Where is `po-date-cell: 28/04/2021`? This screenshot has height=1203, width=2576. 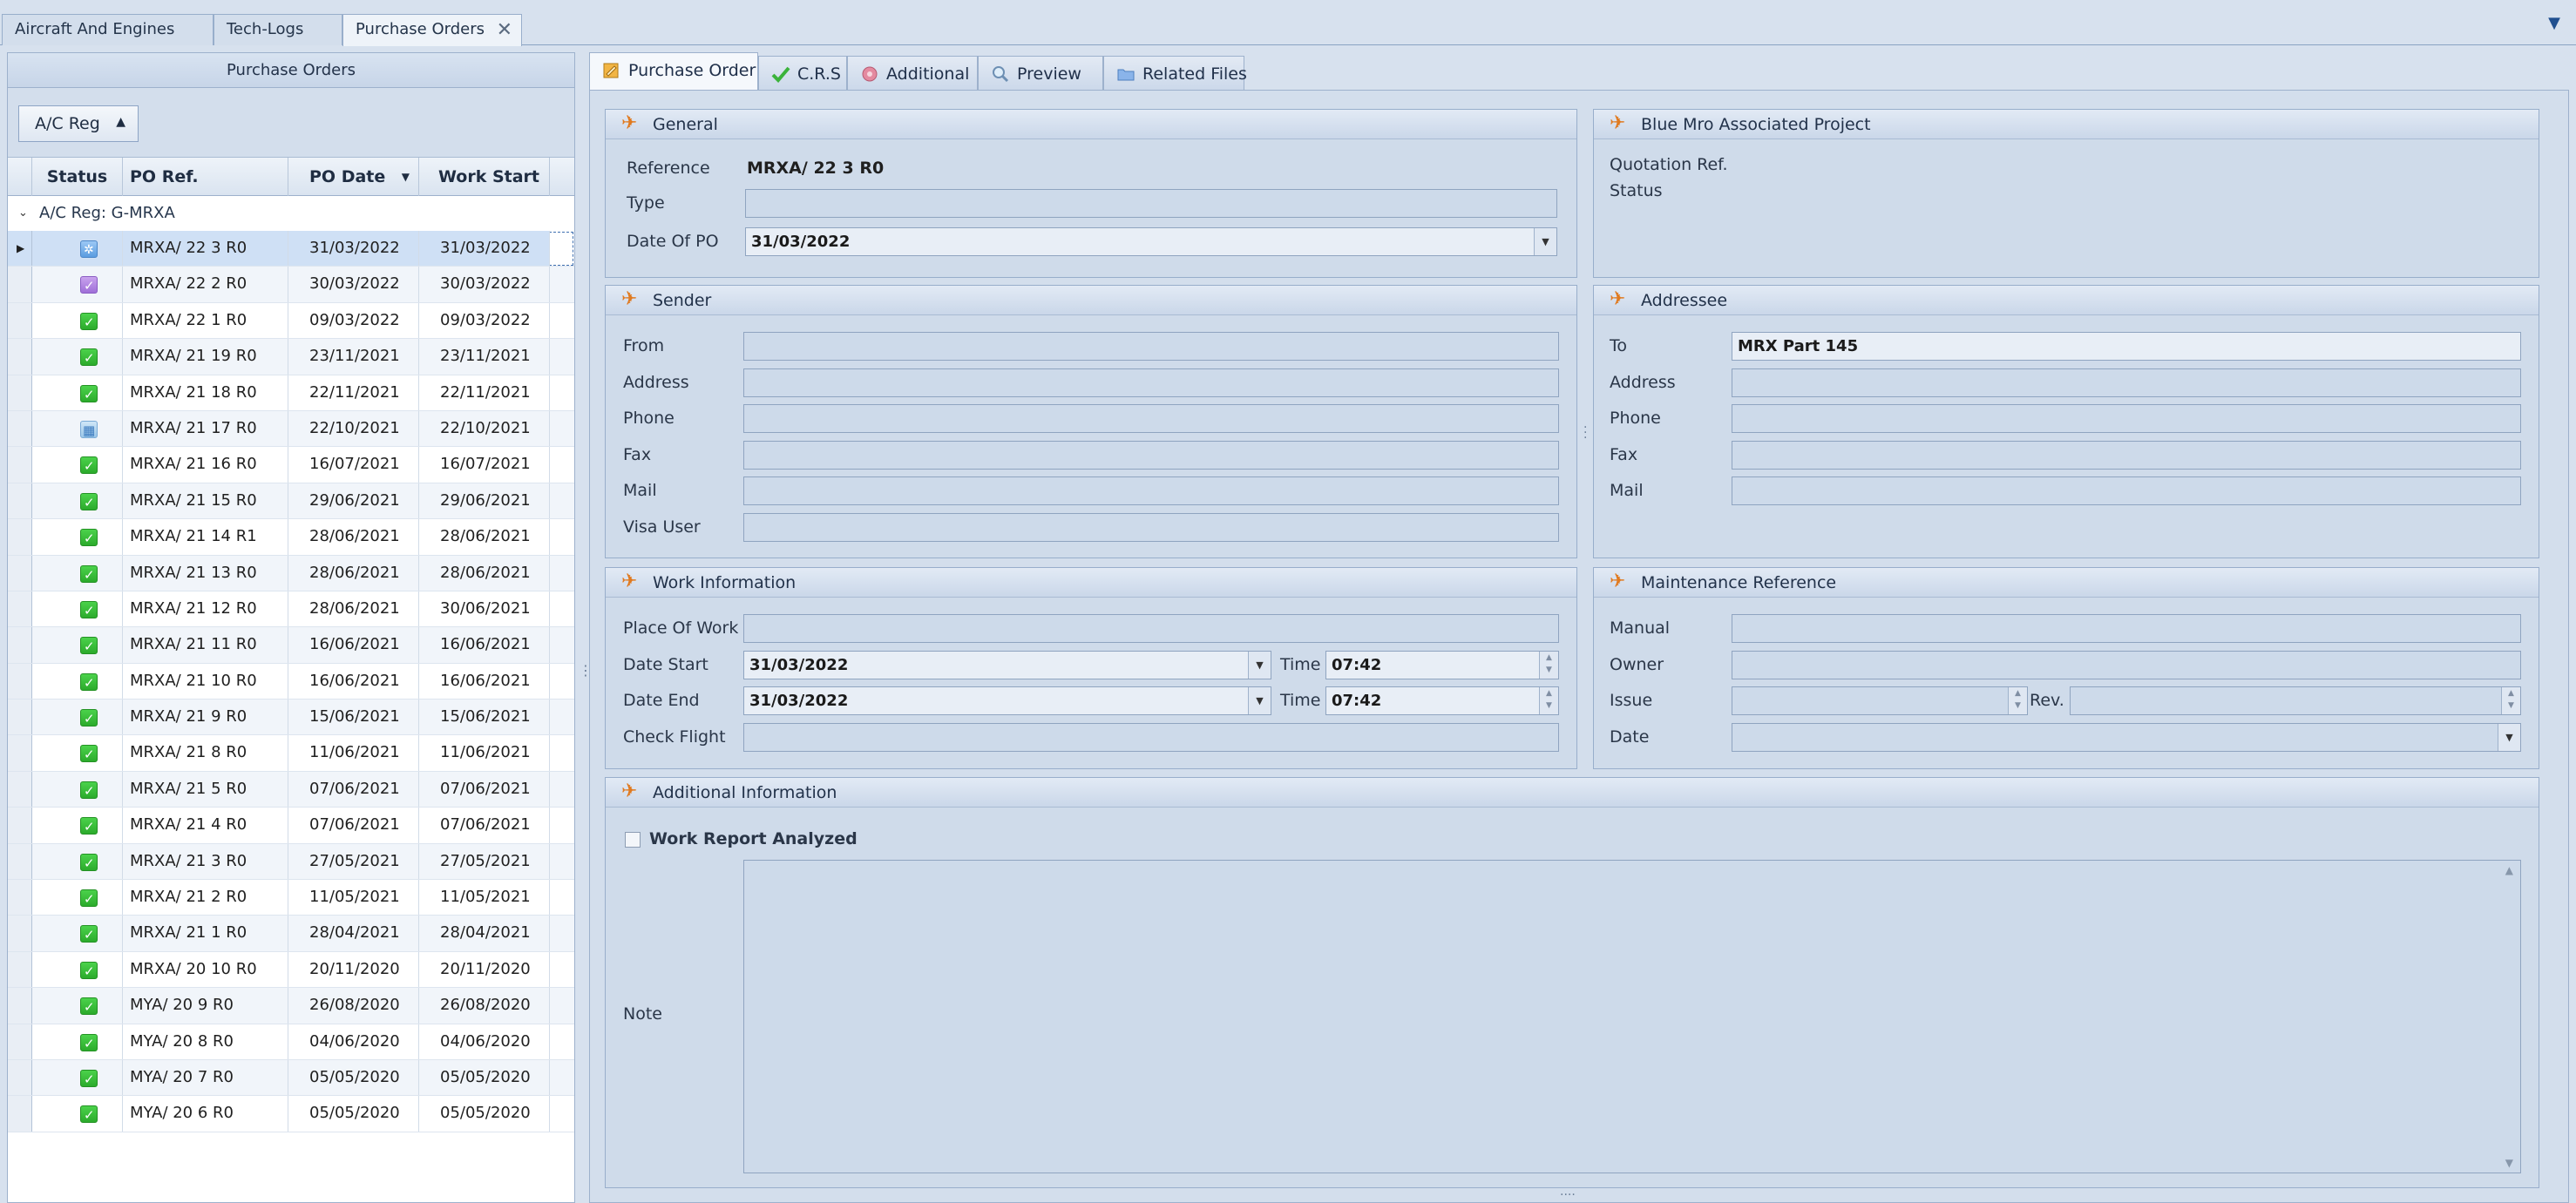
po-date-cell: 28/04/2021 is located at coordinates (354, 933).